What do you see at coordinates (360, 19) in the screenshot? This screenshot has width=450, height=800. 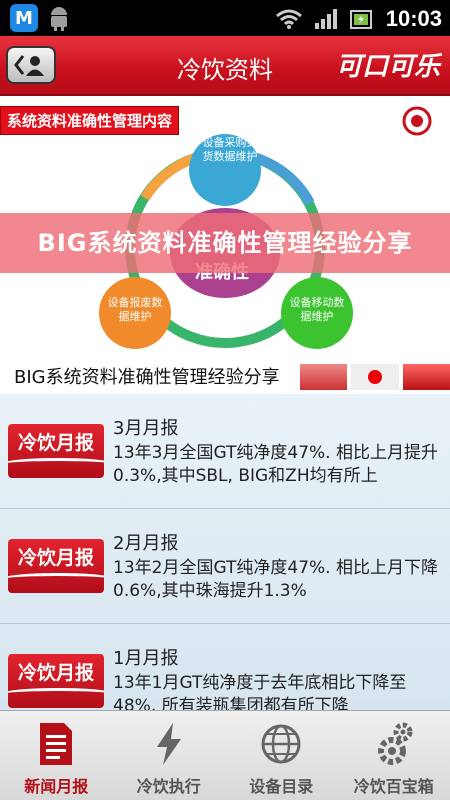 I see `battery-icon` at bounding box center [360, 19].